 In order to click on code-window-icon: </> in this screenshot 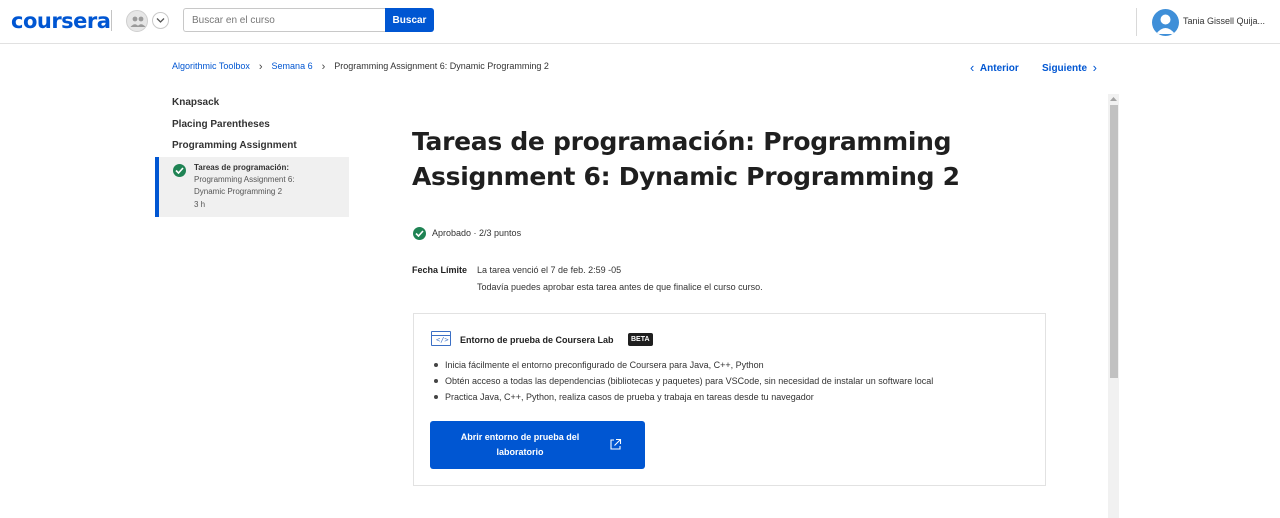, I will do `click(441, 338)`.